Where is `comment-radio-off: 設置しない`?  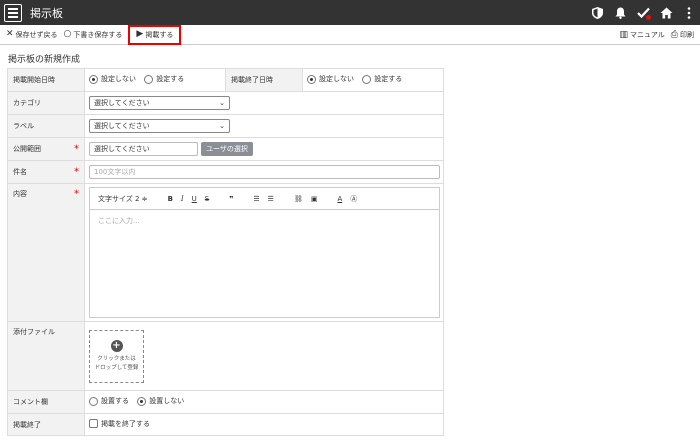
comment-radio-off: 設置しない is located at coordinates (160, 401).